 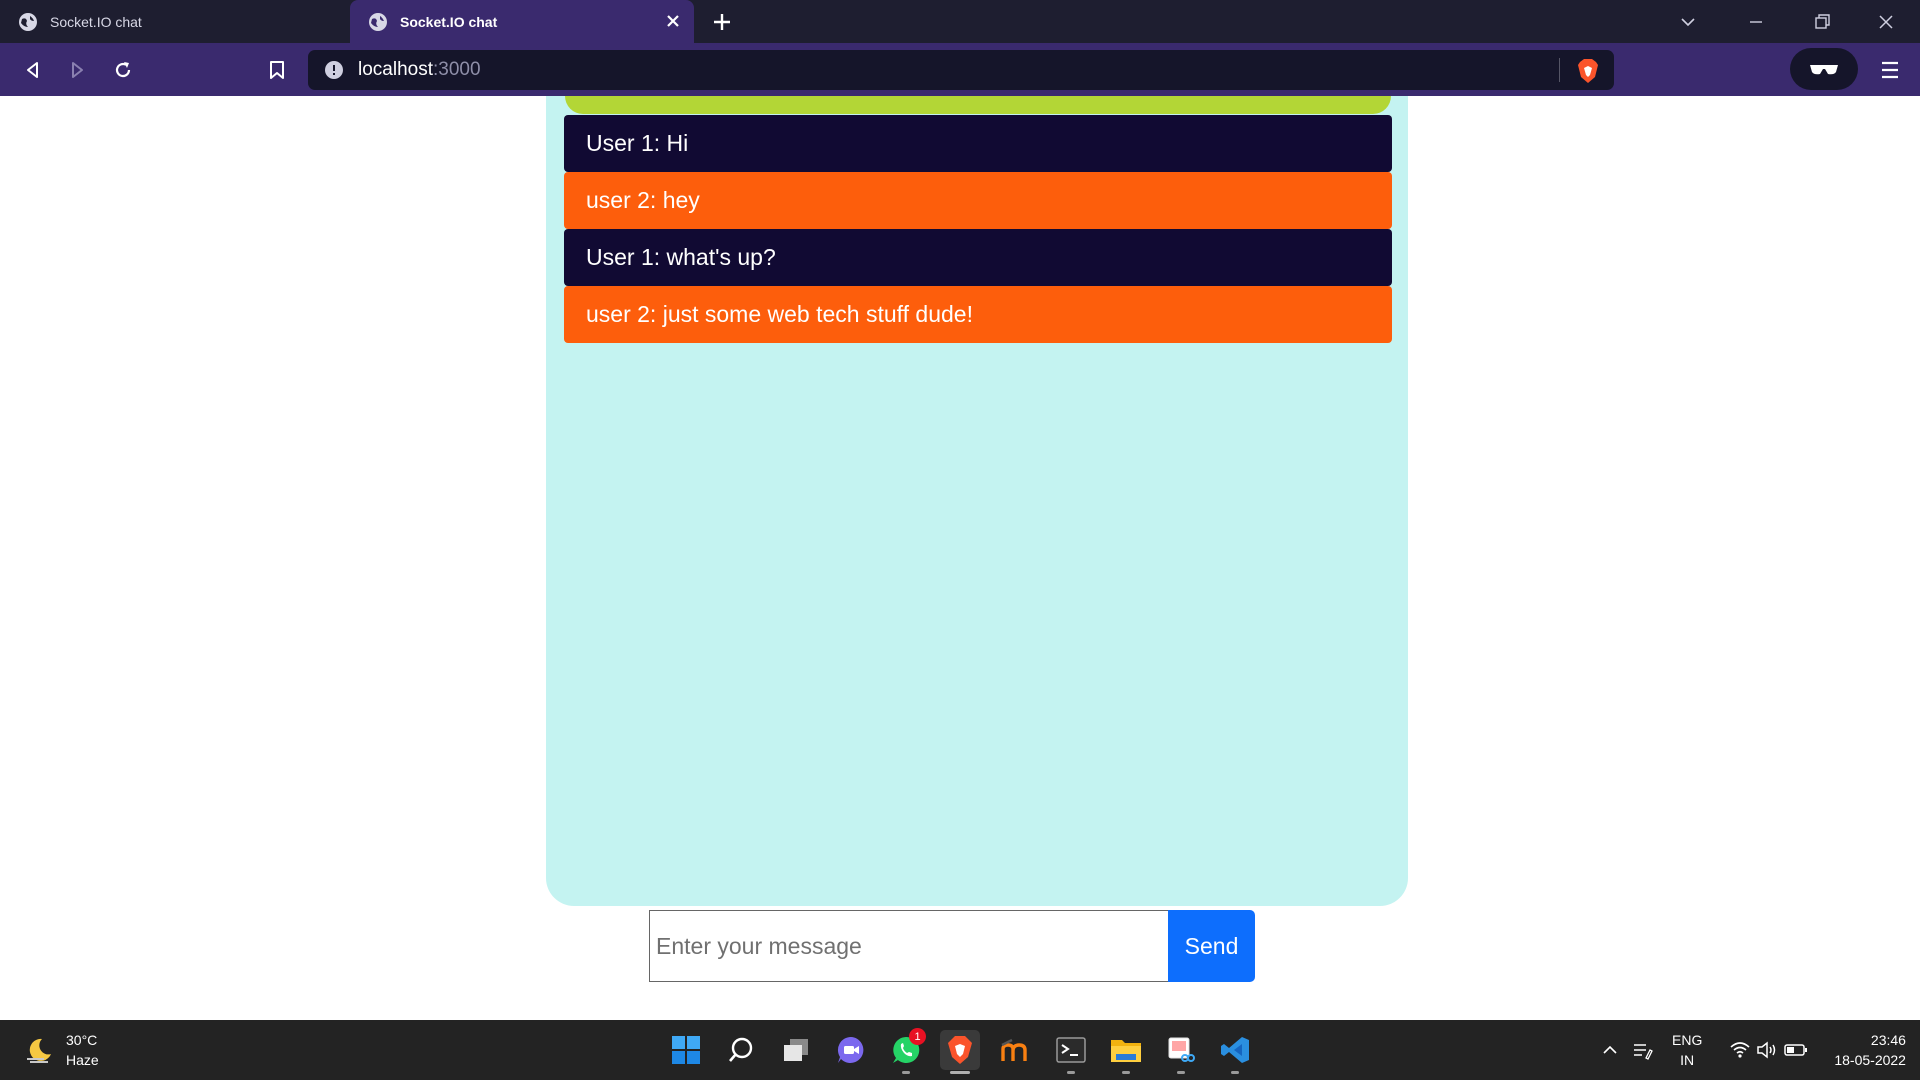 I want to click on weather-widget: 30°C Haze, so click(x=61, y=1050).